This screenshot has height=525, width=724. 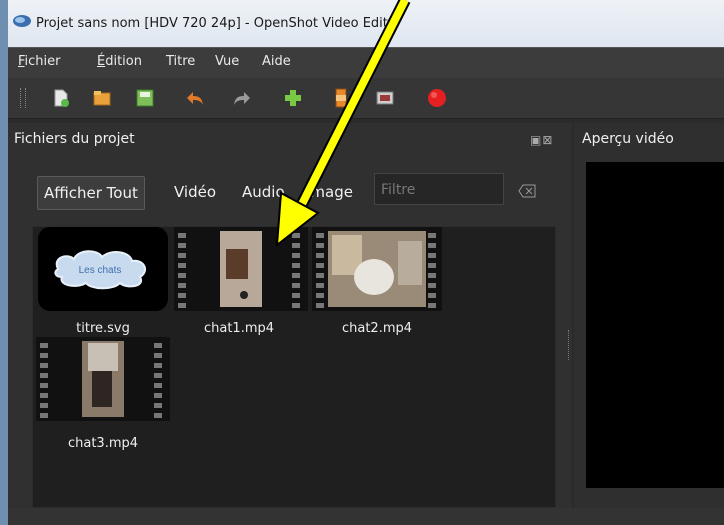 I want to click on openshot-app-icon, so click(x=22, y=21).